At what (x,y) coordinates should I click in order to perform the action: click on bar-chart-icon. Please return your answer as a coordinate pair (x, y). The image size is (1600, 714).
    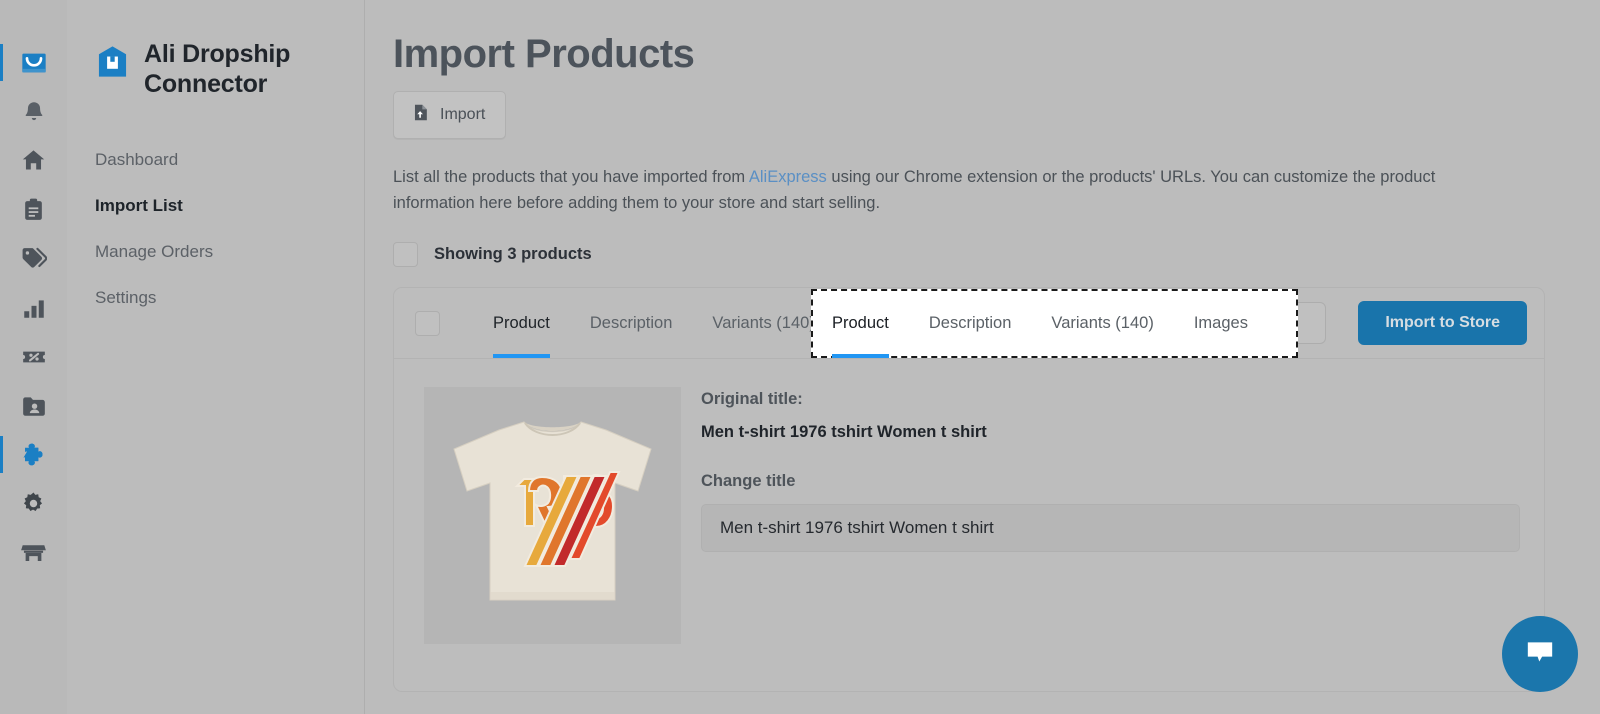
    Looking at the image, I should click on (34, 308).